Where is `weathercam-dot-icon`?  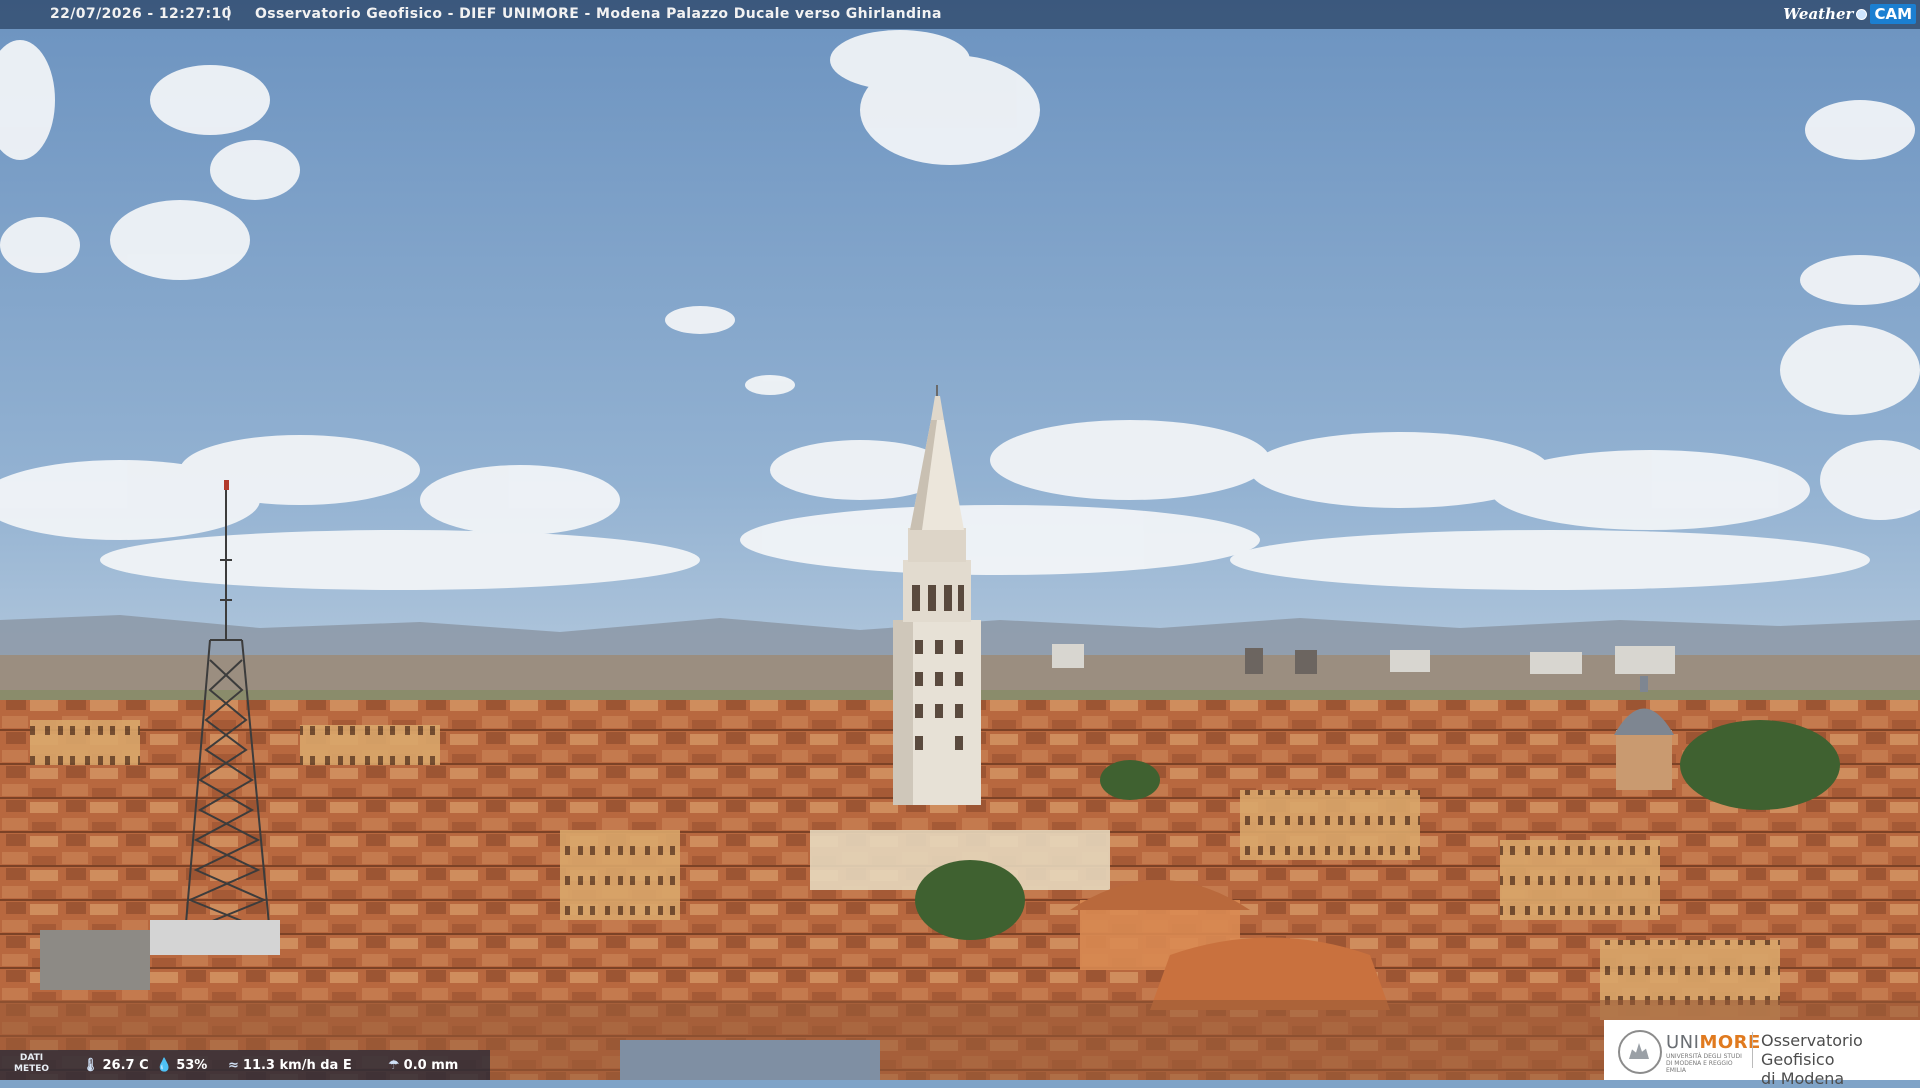 weathercam-dot-icon is located at coordinates (1862, 14).